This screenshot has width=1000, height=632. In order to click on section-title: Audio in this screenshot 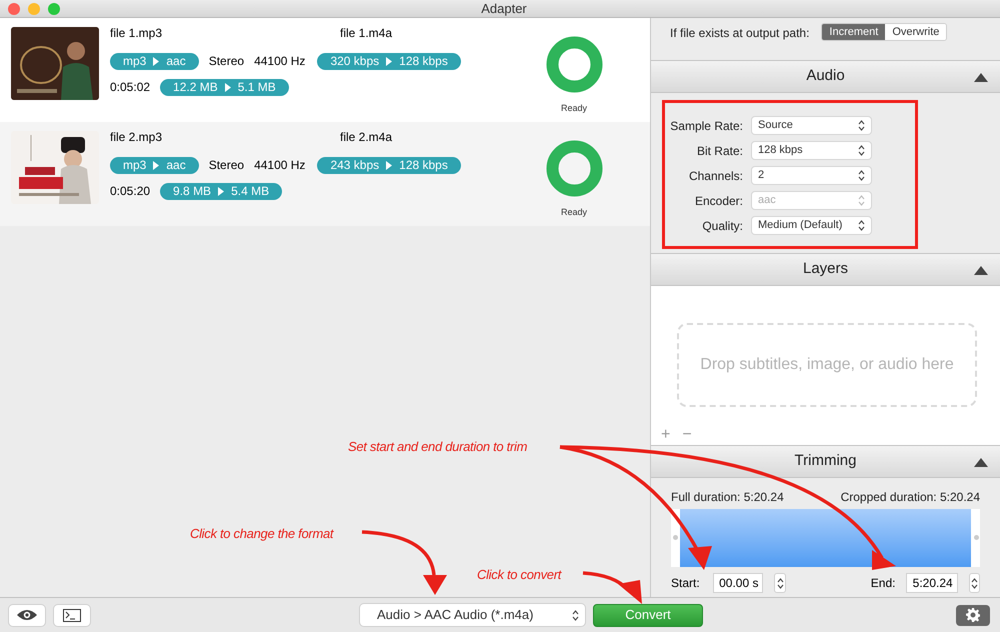, I will do `click(825, 76)`.